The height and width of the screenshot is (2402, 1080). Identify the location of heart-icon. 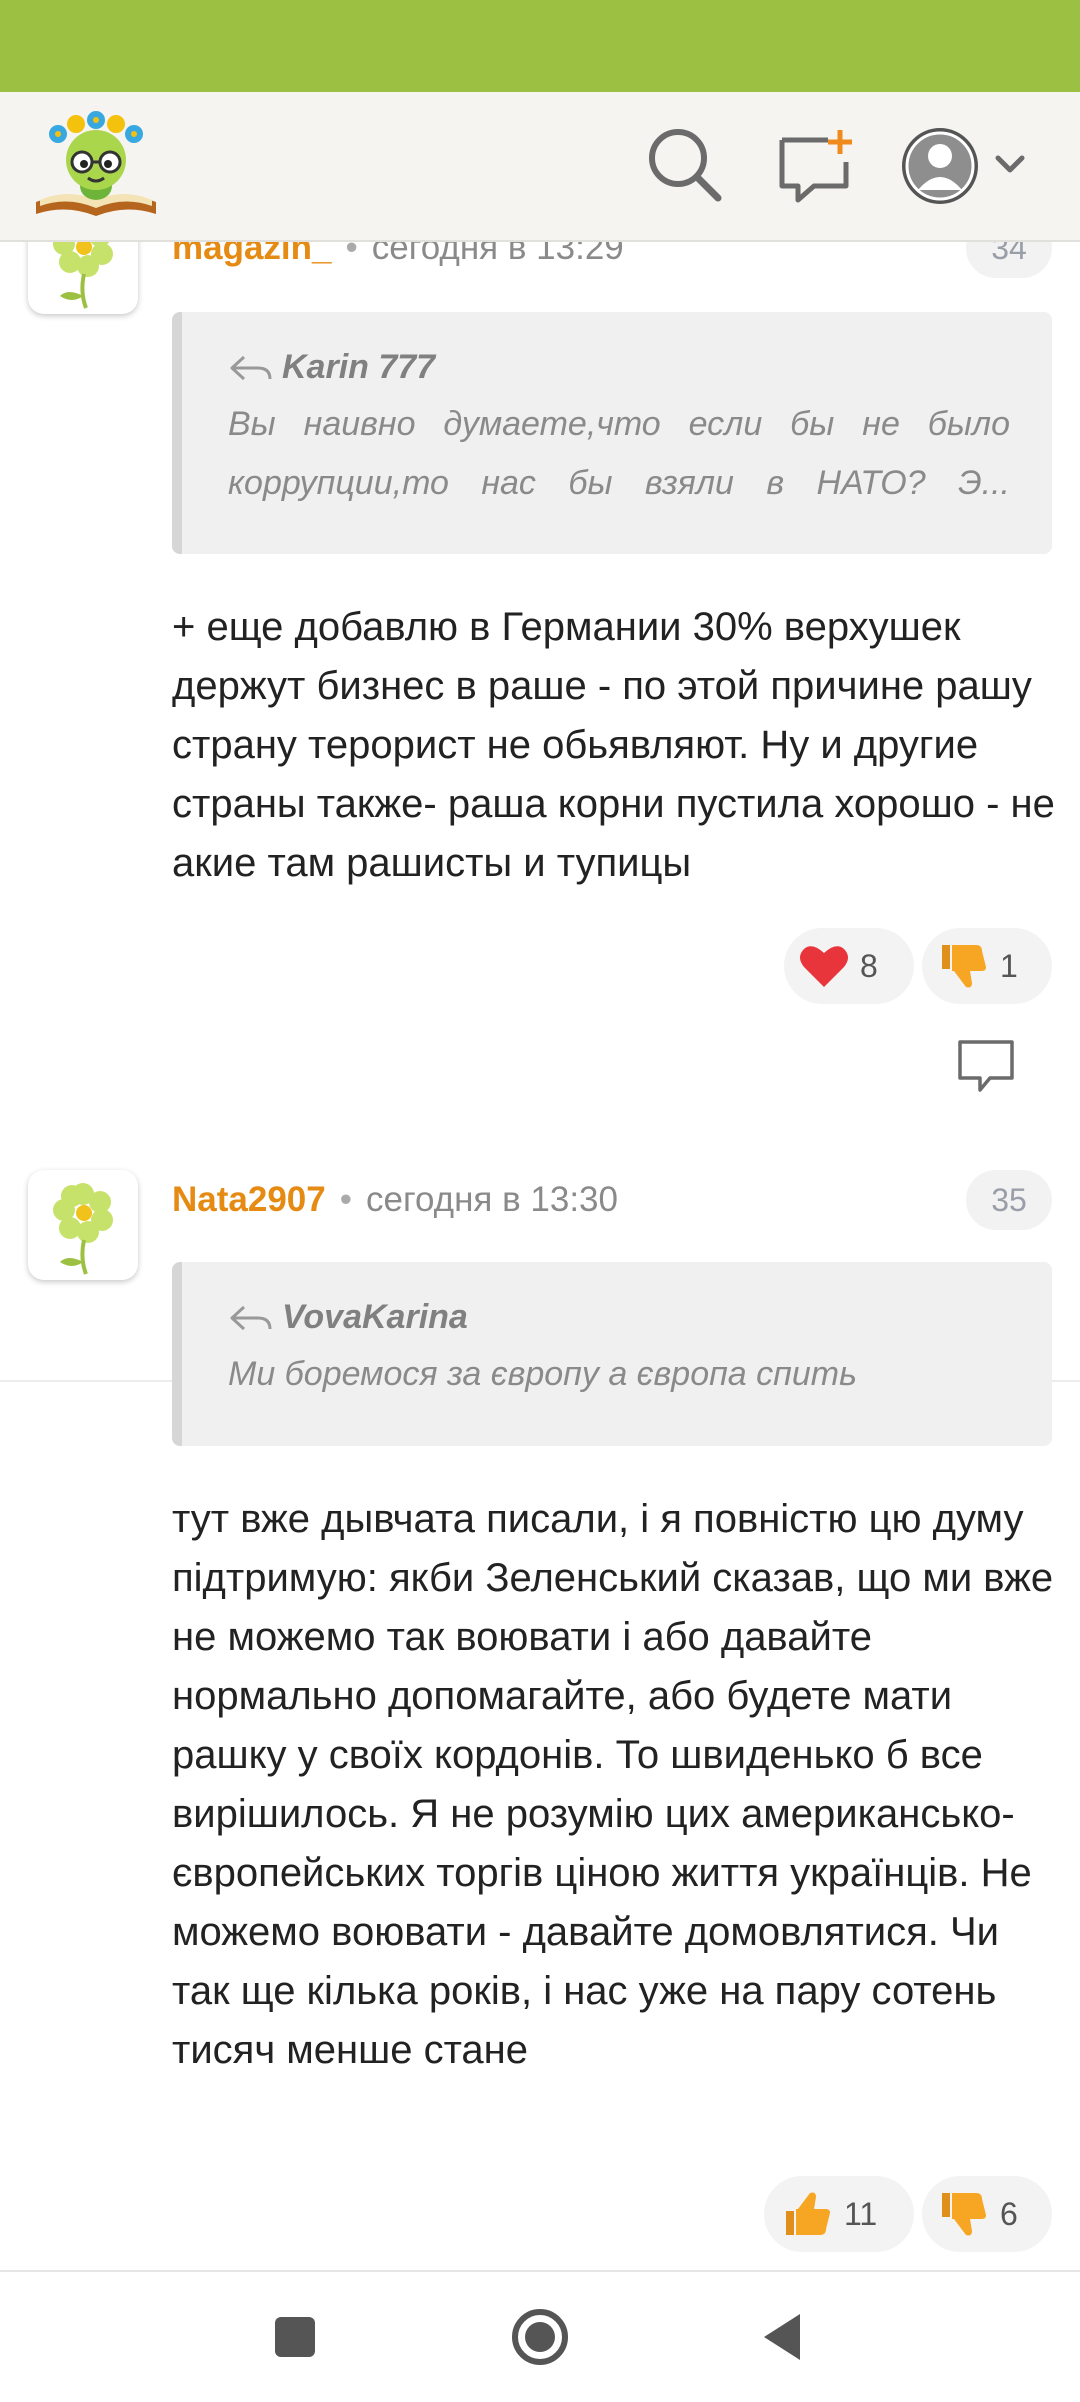
(824, 966).